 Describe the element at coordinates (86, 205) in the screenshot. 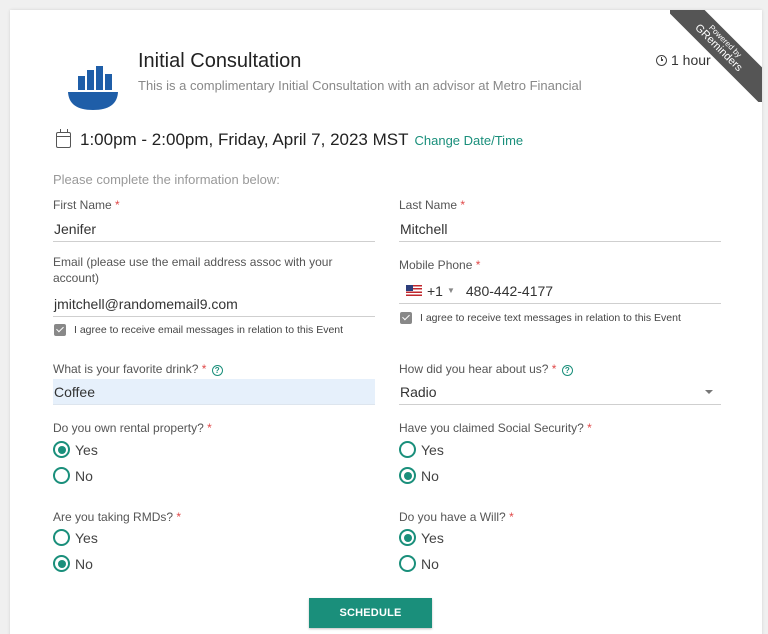

I see `first-name-label: First Name *` at that location.